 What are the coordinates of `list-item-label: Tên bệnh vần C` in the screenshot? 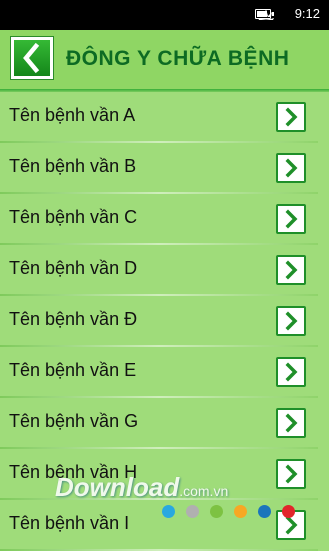 It's located at (73, 217).